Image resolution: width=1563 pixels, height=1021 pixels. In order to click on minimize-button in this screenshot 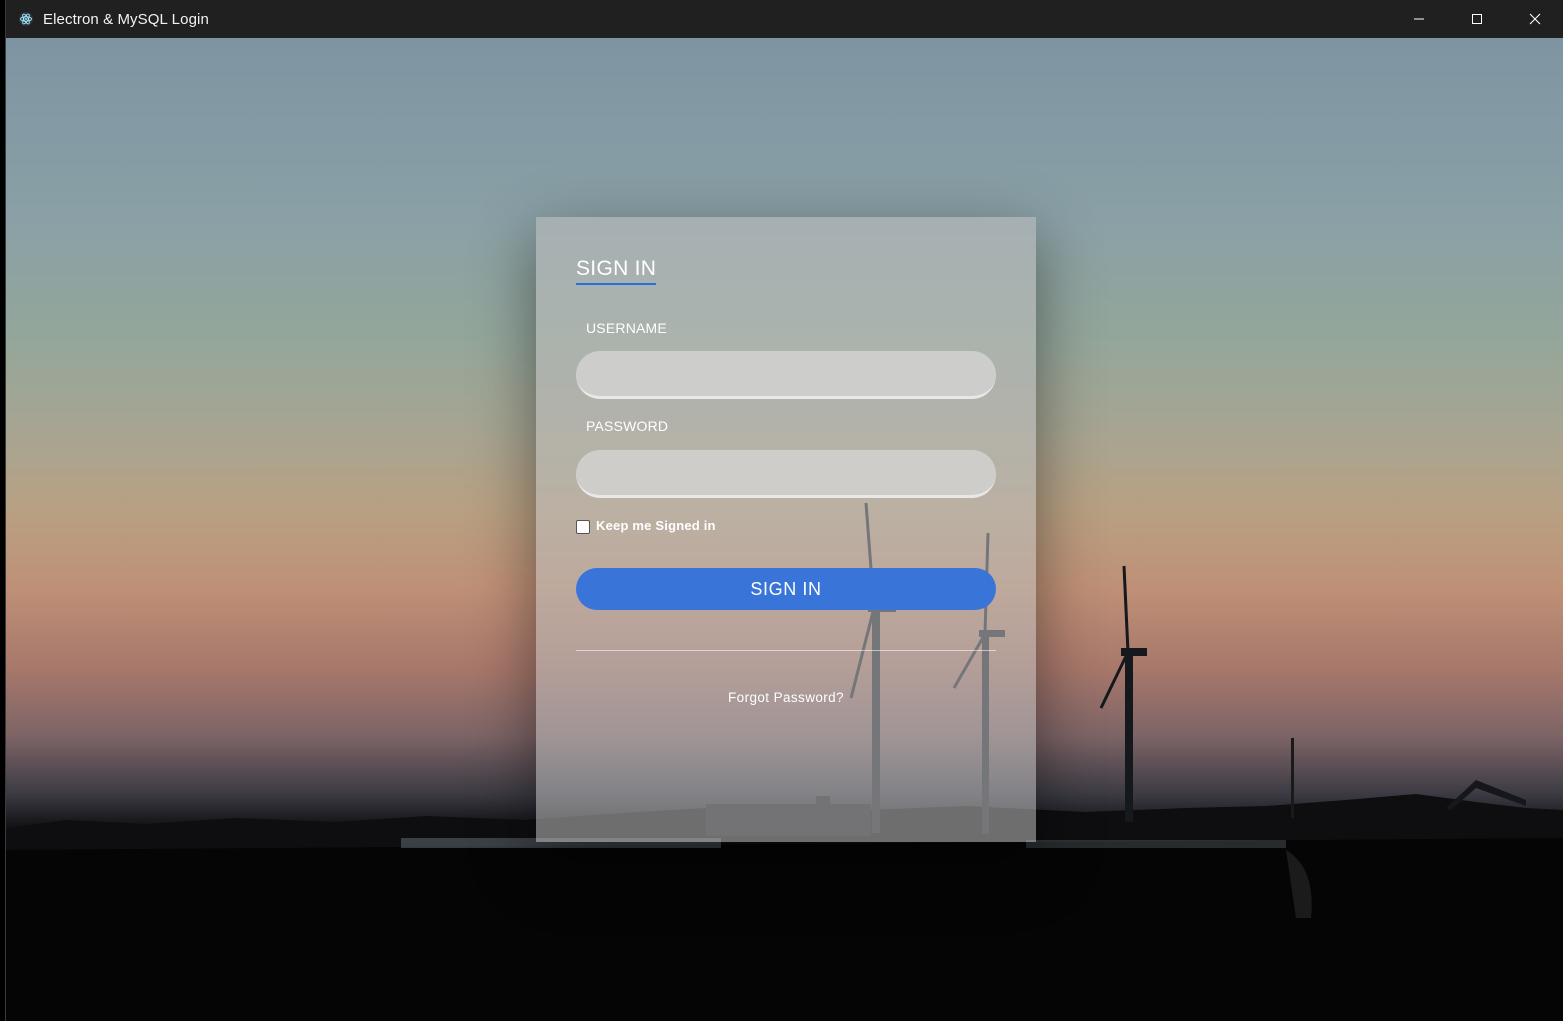, I will do `click(1419, 19)`.